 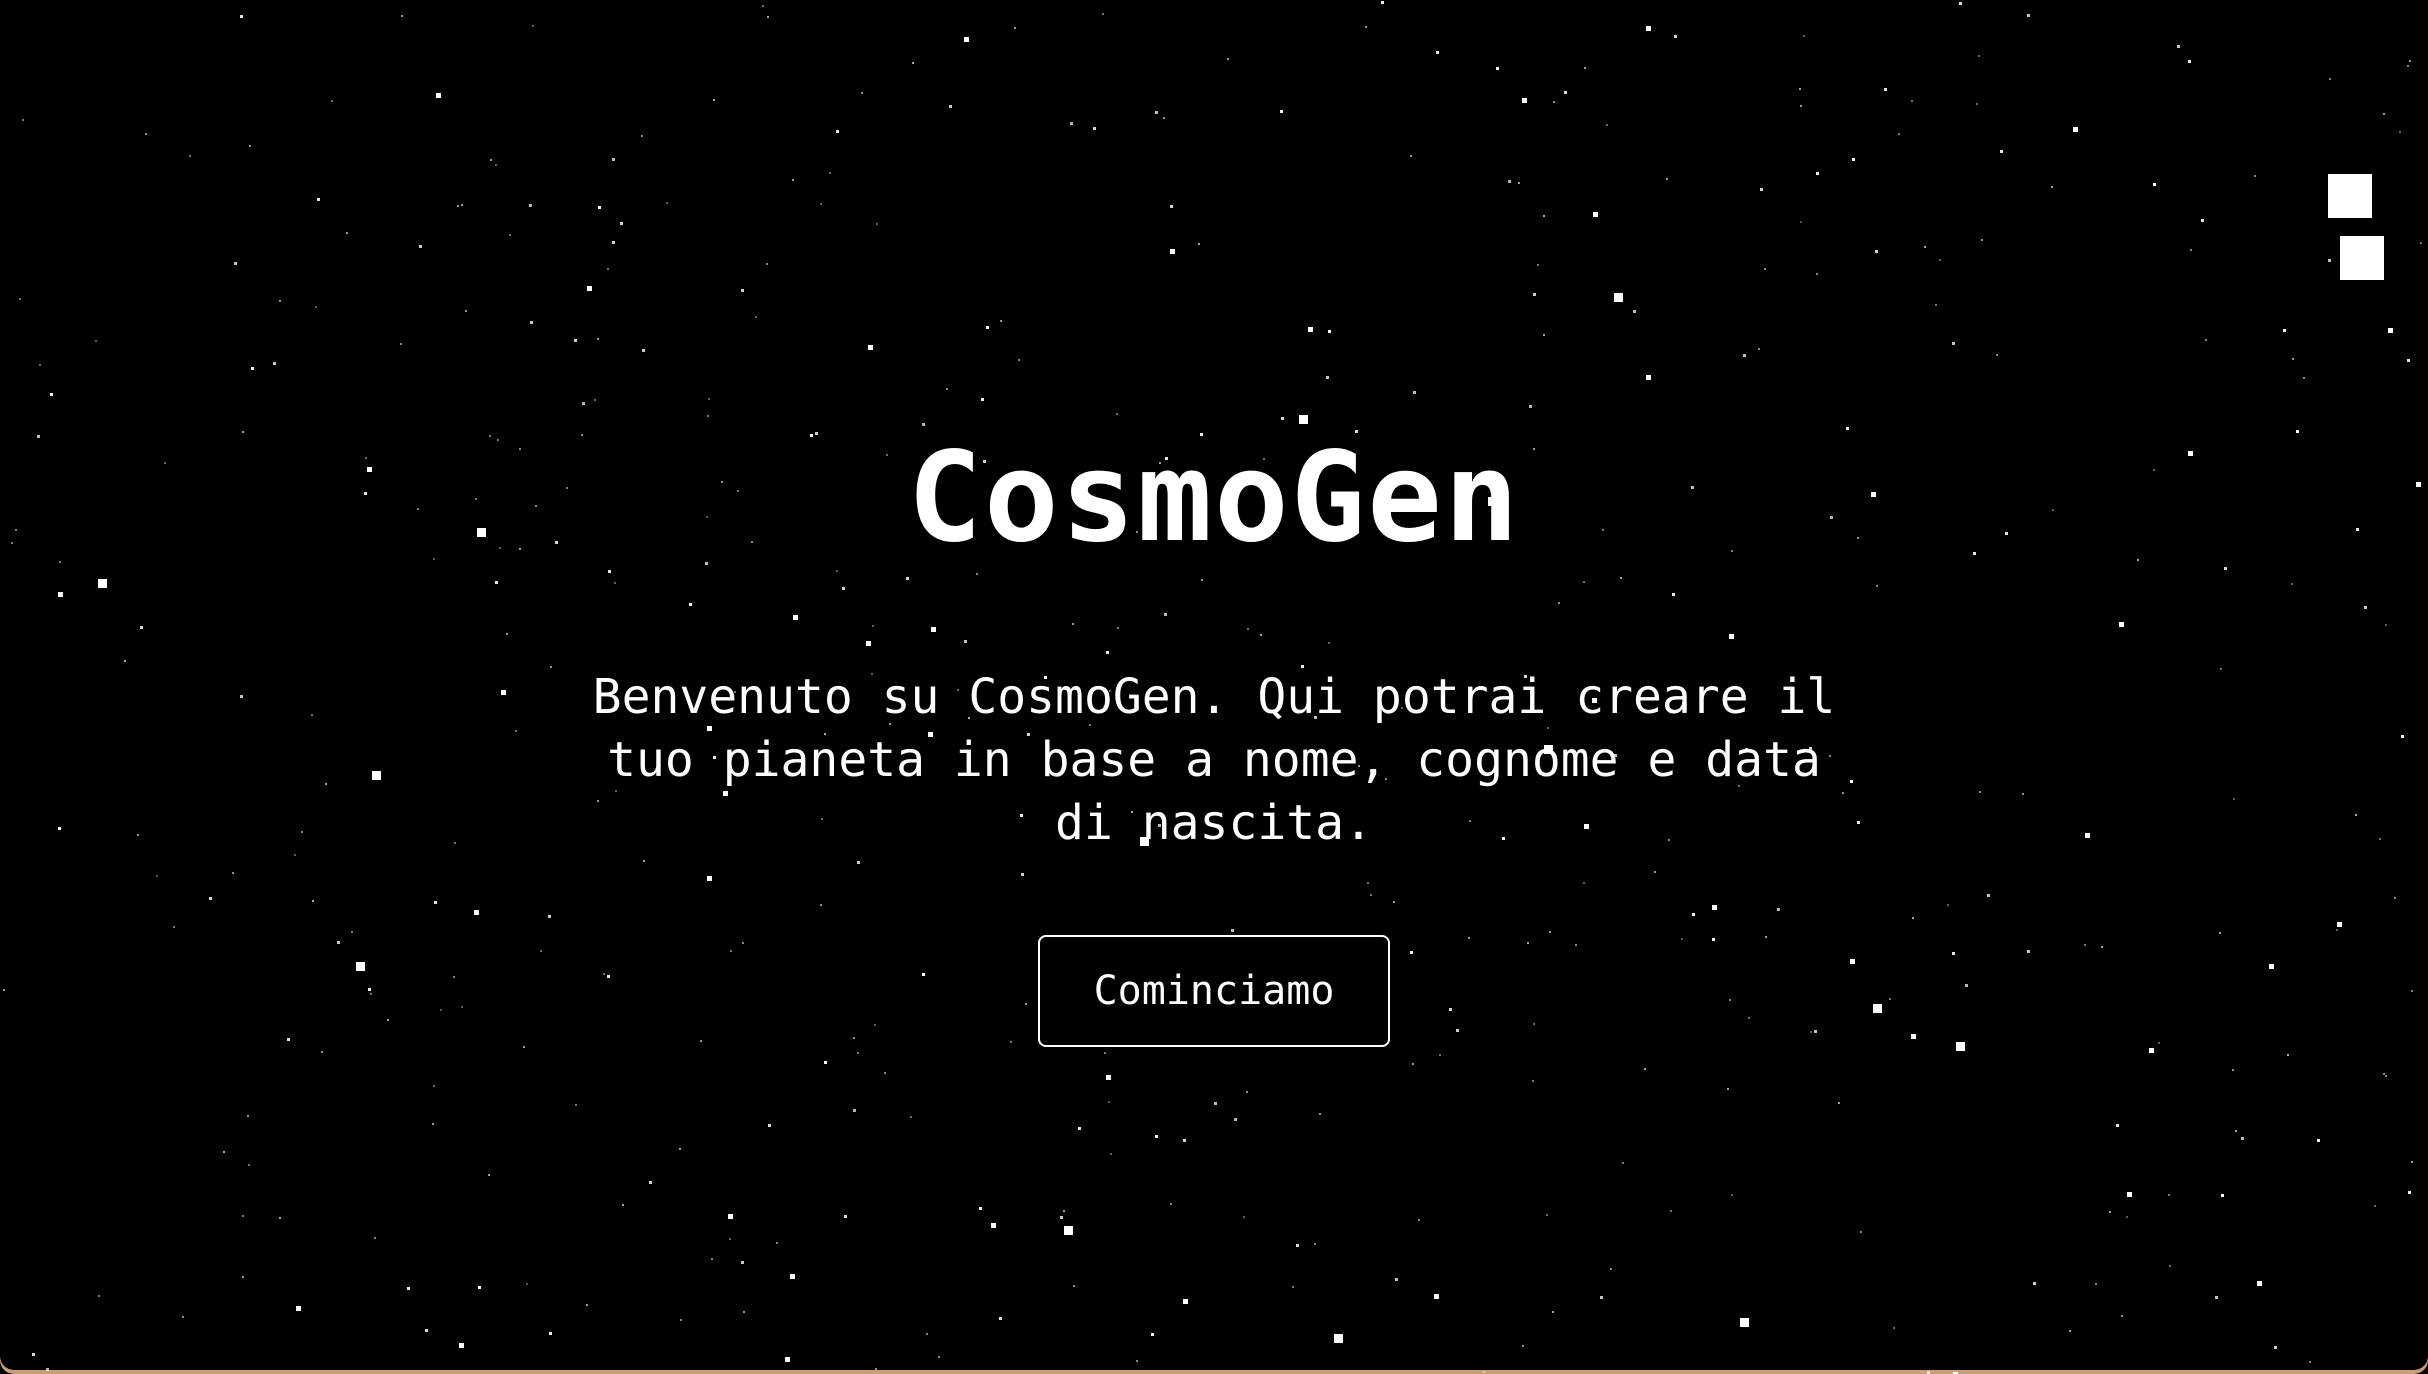 I want to click on menu-squares-icon, so click(x=2347, y=229).